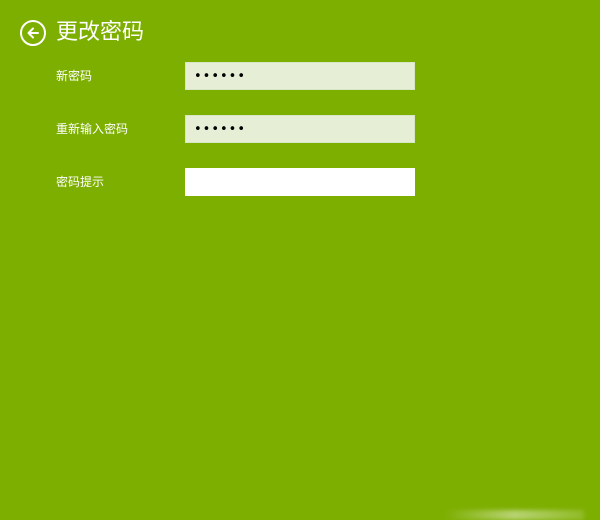 This screenshot has height=520, width=600. Describe the element at coordinates (300, 182) in the screenshot. I see `password-hint-field` at that location.